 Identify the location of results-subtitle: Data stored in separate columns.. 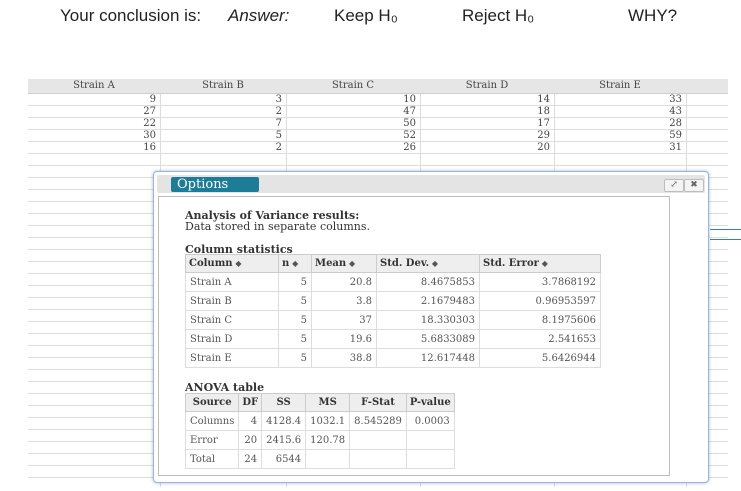
(277, 226).